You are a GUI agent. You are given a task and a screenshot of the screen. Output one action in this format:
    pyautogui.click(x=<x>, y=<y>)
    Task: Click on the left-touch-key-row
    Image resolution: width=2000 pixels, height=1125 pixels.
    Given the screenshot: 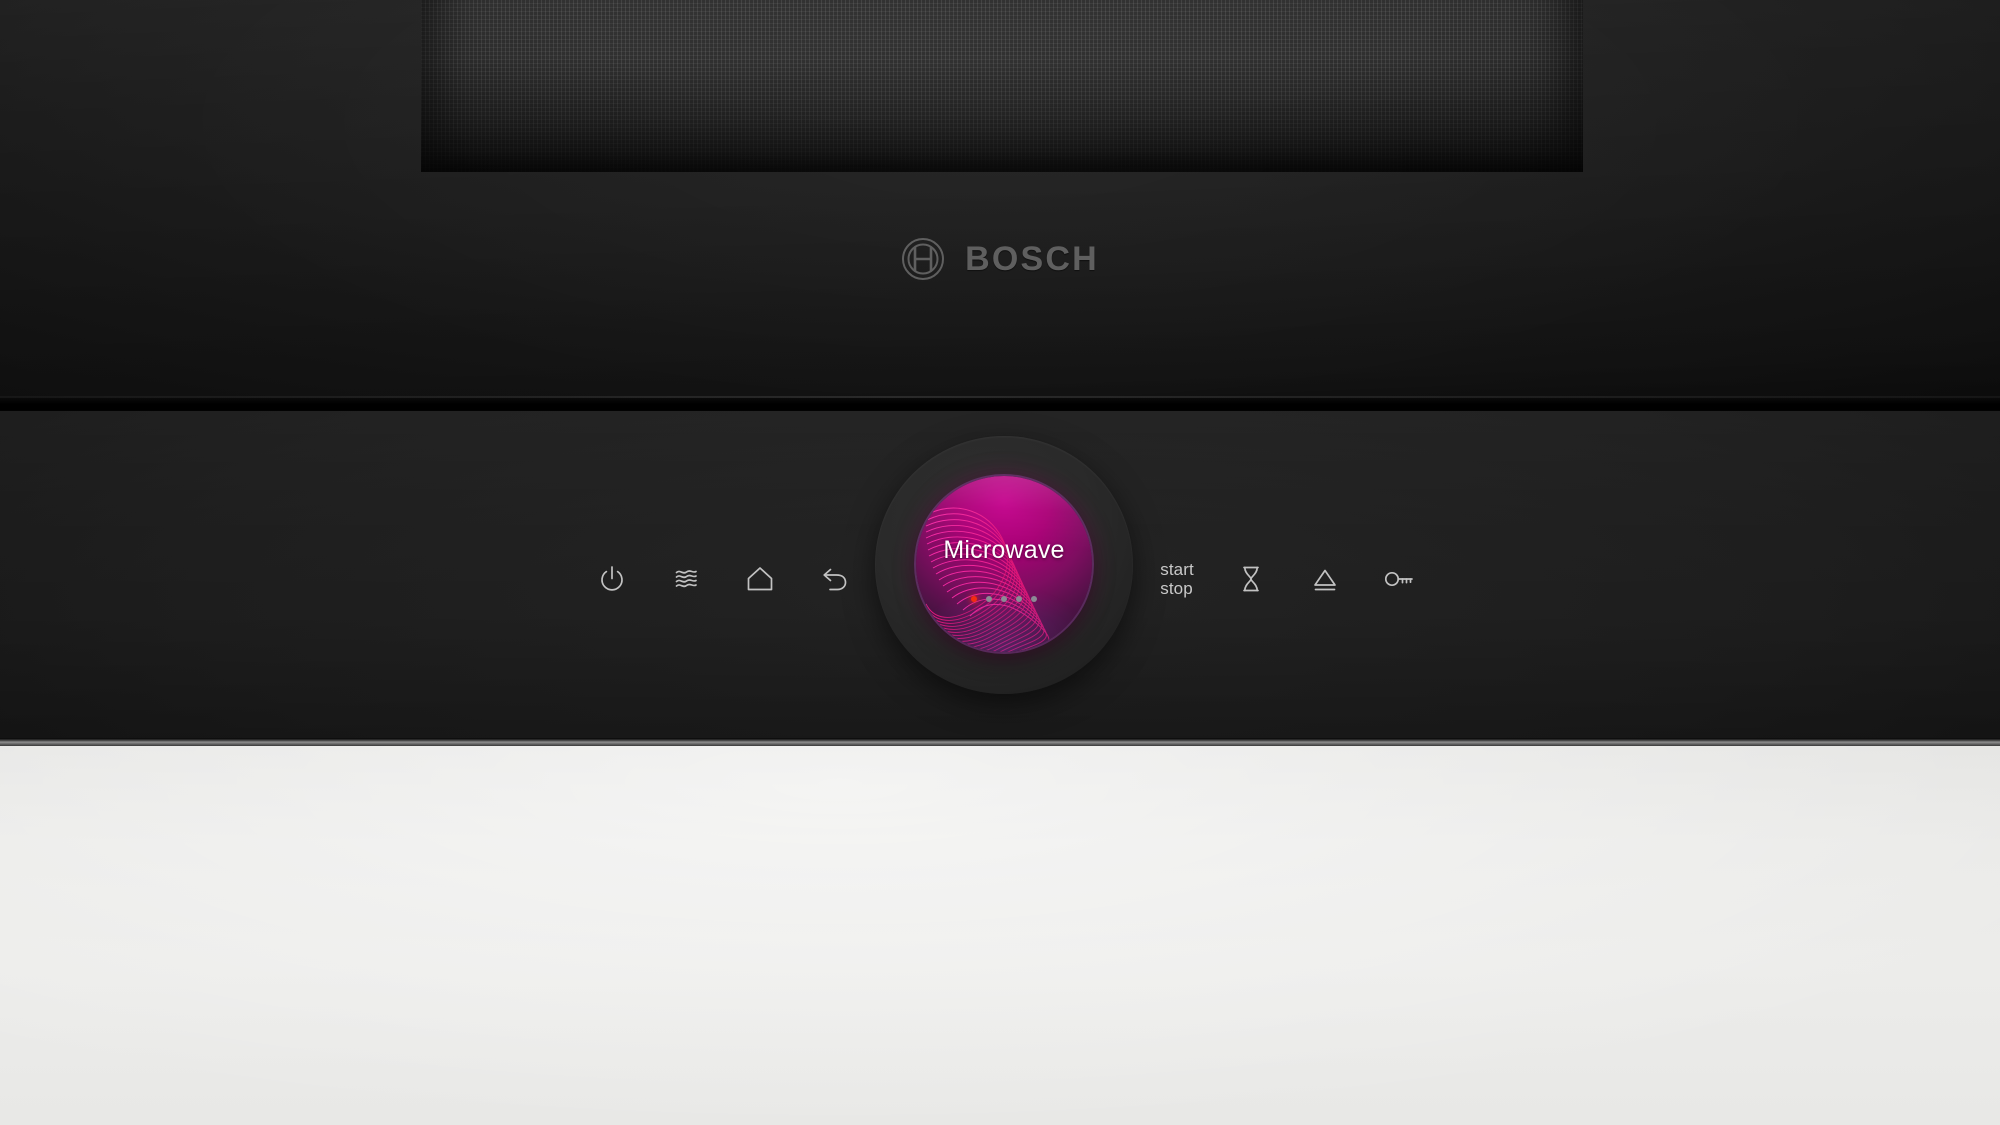 What is the action you would take?
    pyautogui.click(x=723, y=579)
    